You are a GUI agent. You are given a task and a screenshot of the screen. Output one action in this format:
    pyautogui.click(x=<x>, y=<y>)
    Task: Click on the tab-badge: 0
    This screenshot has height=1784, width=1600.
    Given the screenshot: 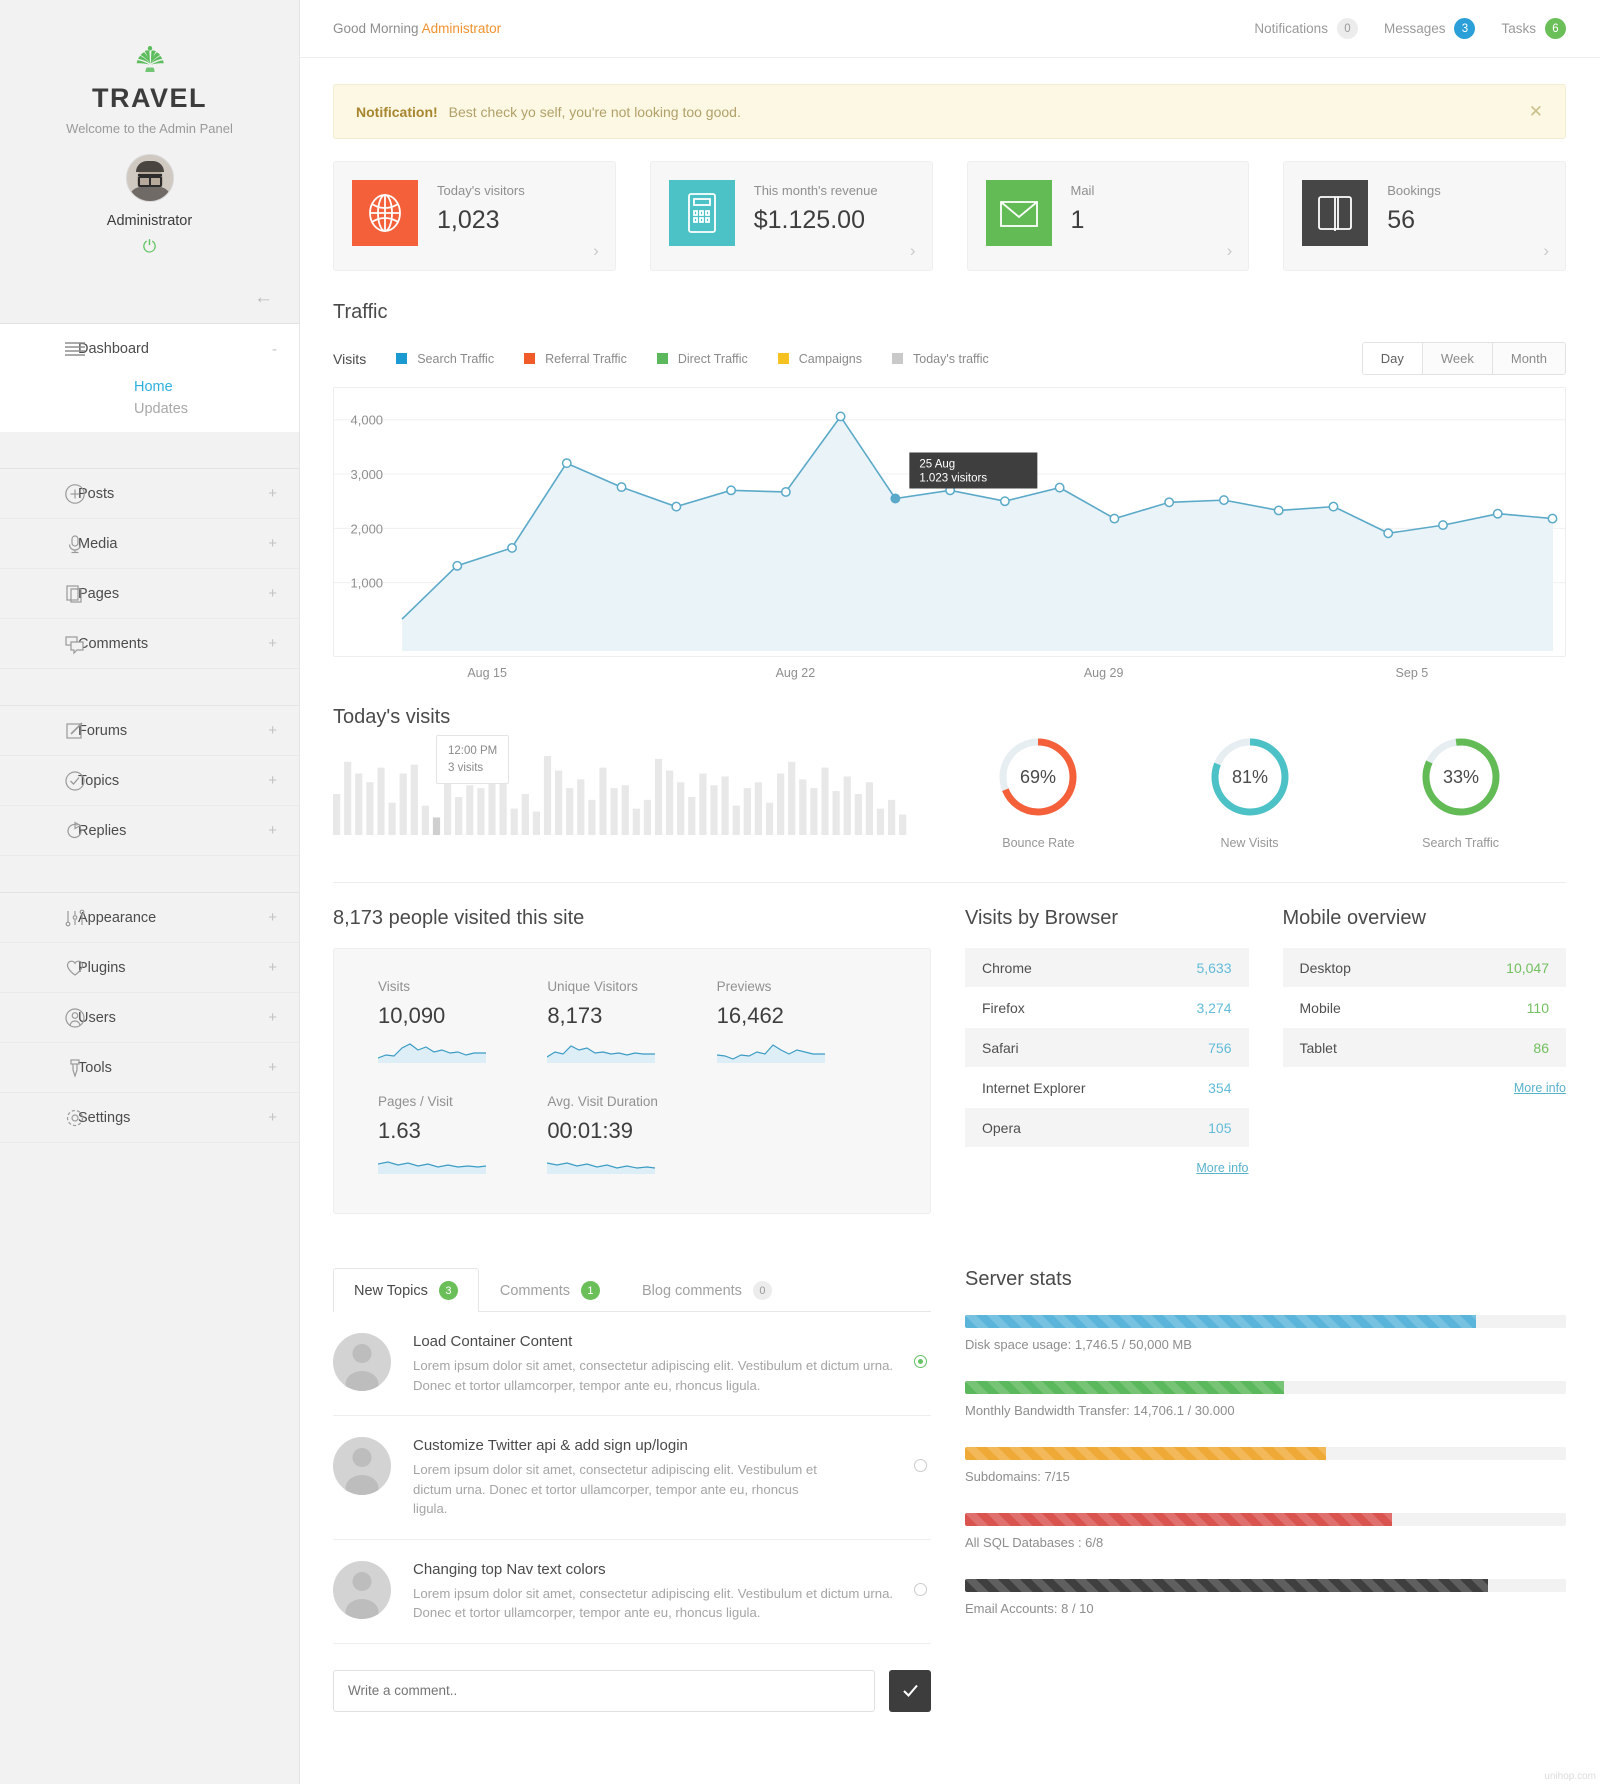 What is the action you would take?
    pyautogui.click(x=762, y=1290)
    